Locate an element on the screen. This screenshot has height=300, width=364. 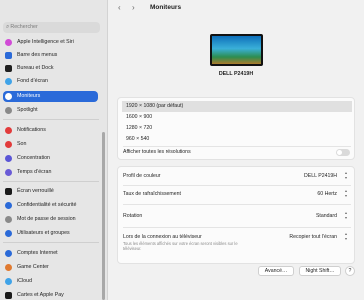
sidebar-item-sound: Son is located at coordinates (50, 144).